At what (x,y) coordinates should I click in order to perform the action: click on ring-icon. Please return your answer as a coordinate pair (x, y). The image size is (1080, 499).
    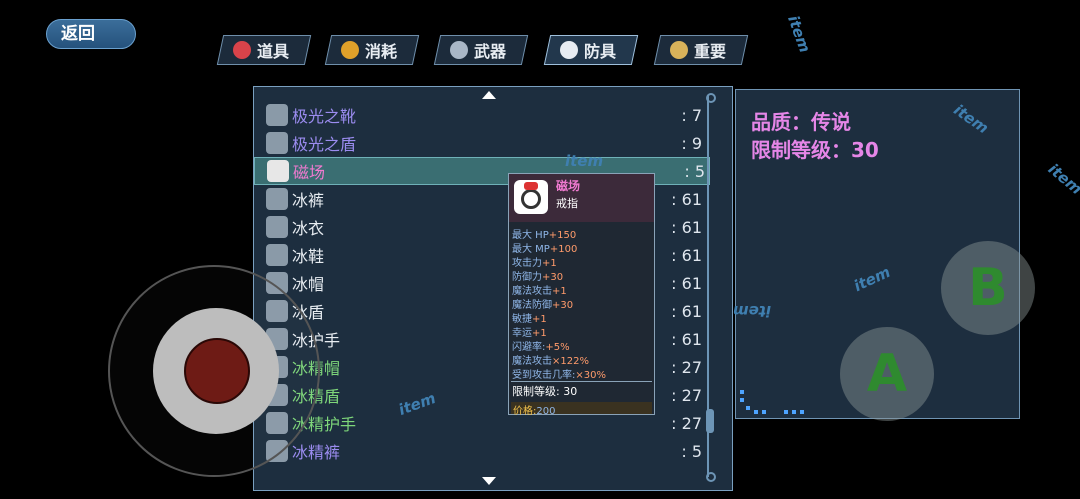
    Looking at the image, I should click on (531, 197).